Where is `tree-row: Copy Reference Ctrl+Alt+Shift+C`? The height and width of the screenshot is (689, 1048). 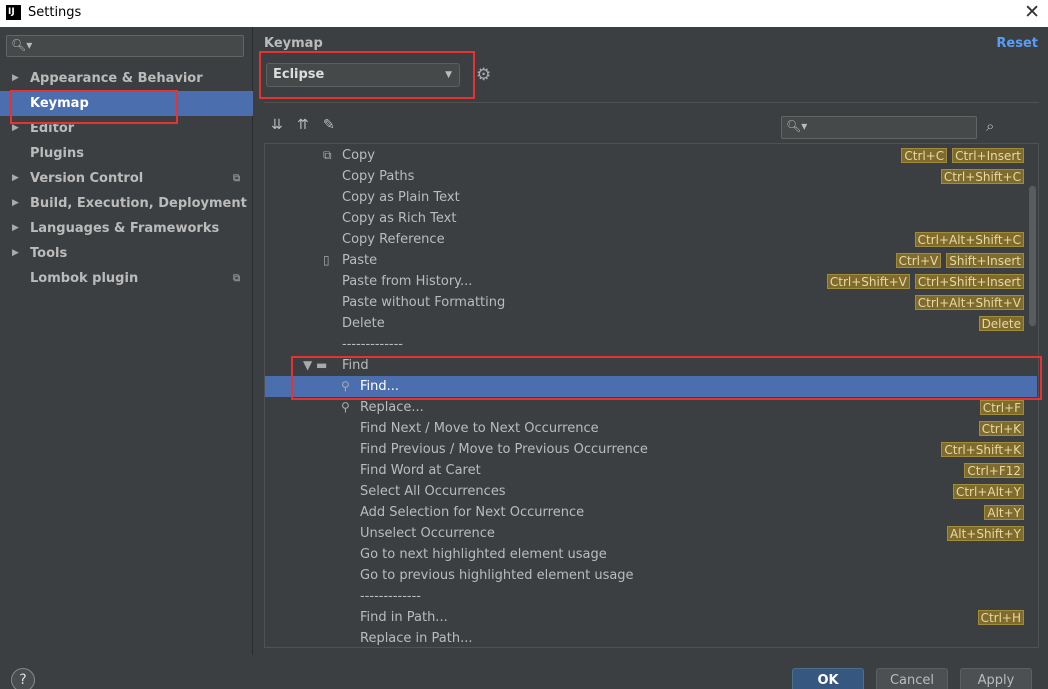
tree-row: Copy Reference Ctrl+Alt+Shift+C is located at coordinates (651, 239).